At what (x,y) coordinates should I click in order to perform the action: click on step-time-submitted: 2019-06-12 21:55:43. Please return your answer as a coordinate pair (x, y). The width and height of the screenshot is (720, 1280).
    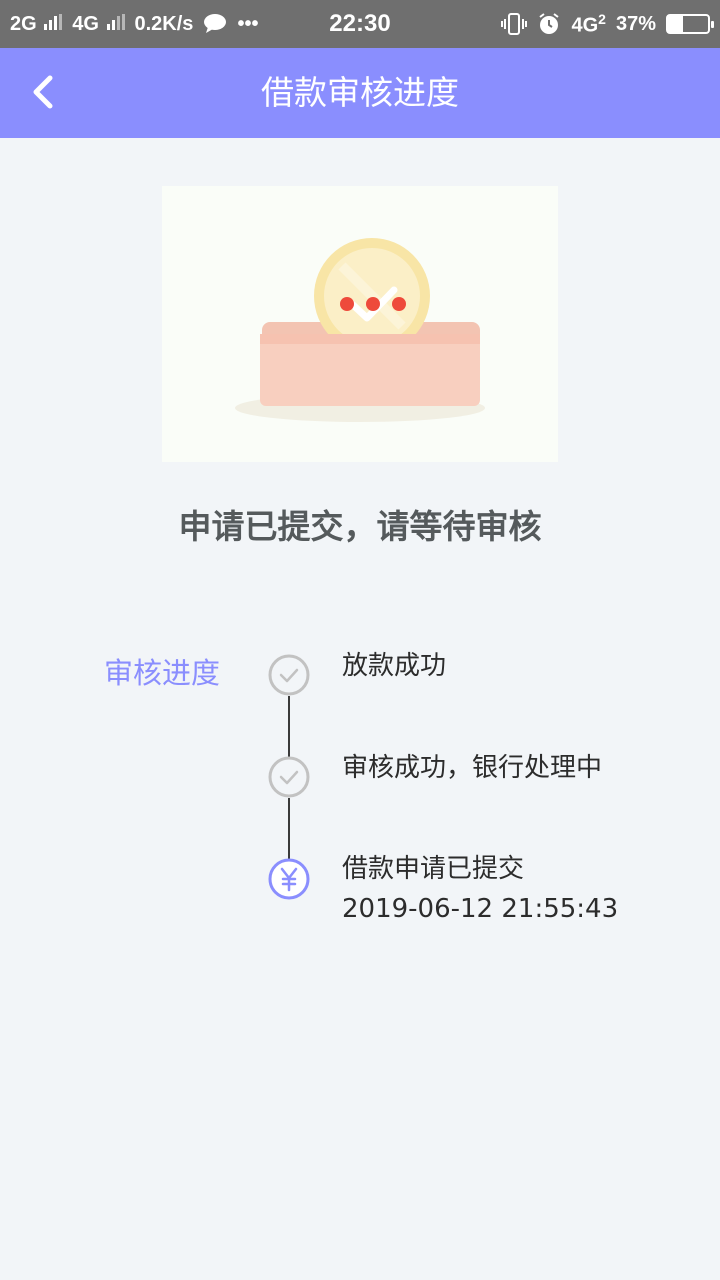
    Looking at the image, I should click on (480, 909).